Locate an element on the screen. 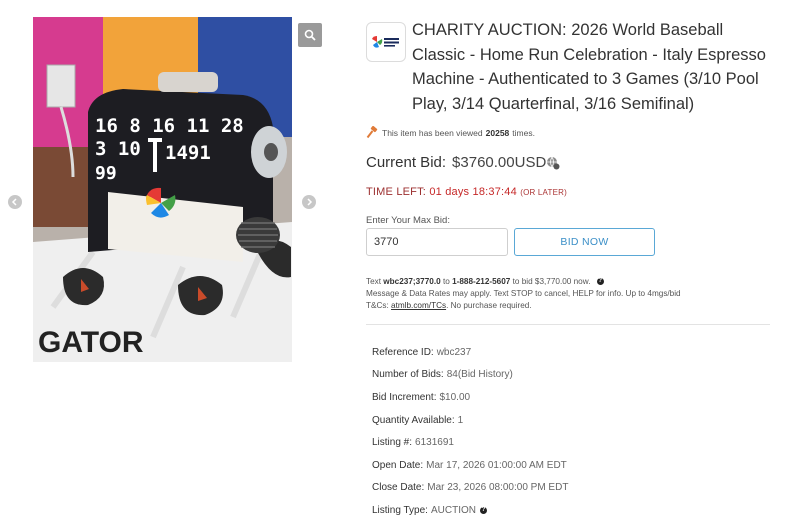 The width and height of the screenshot is (800, 518). fact-label: Listing #: is located at coordinates (392, 443).